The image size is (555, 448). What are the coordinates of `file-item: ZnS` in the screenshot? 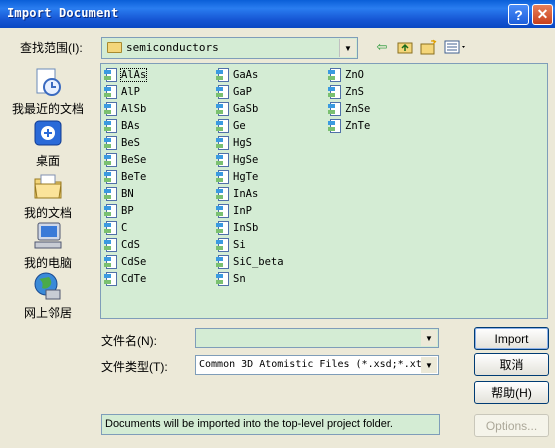 It's located at (346, 92).